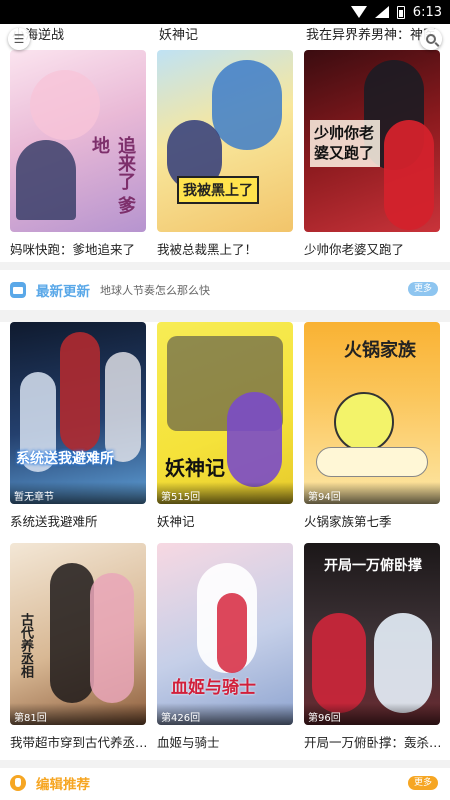  I want to click on chapter-badge: 第96回, so click(372, 714).